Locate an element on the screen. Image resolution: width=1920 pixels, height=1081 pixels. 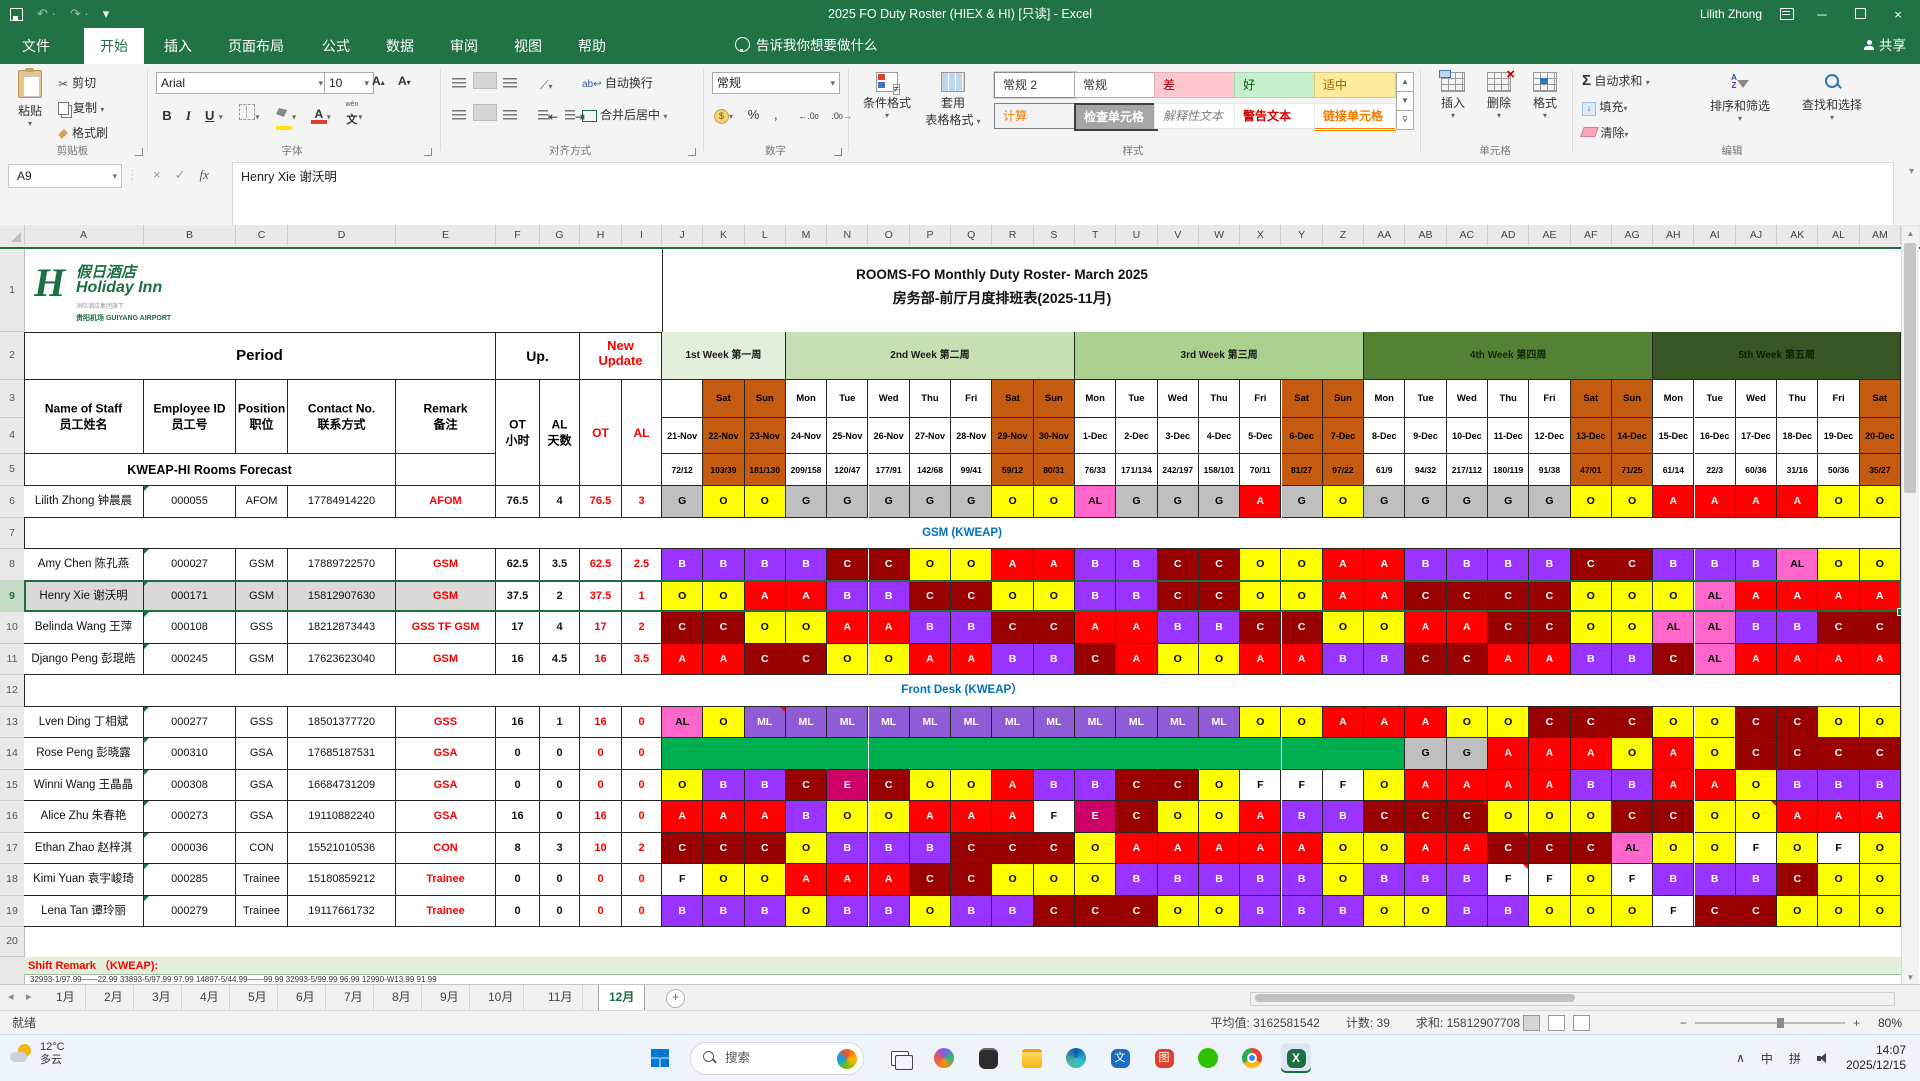
staff-data-cell: 15521010536 is located at coordinates (342, 848).